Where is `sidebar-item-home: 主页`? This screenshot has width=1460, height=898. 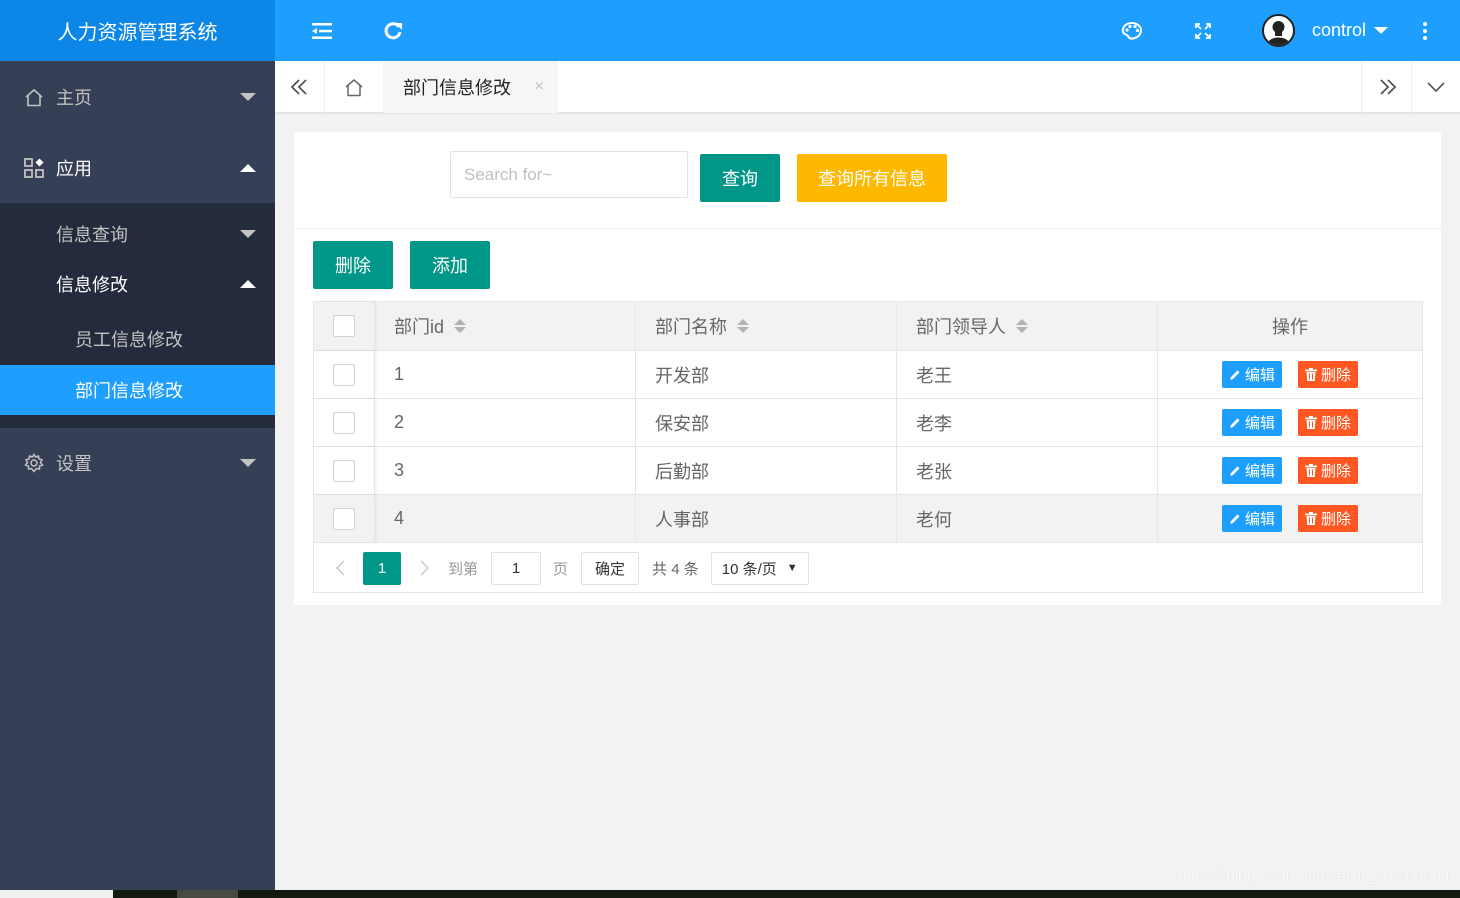 sidebar-item-home: 主页 is located at coordinates (137, 97).